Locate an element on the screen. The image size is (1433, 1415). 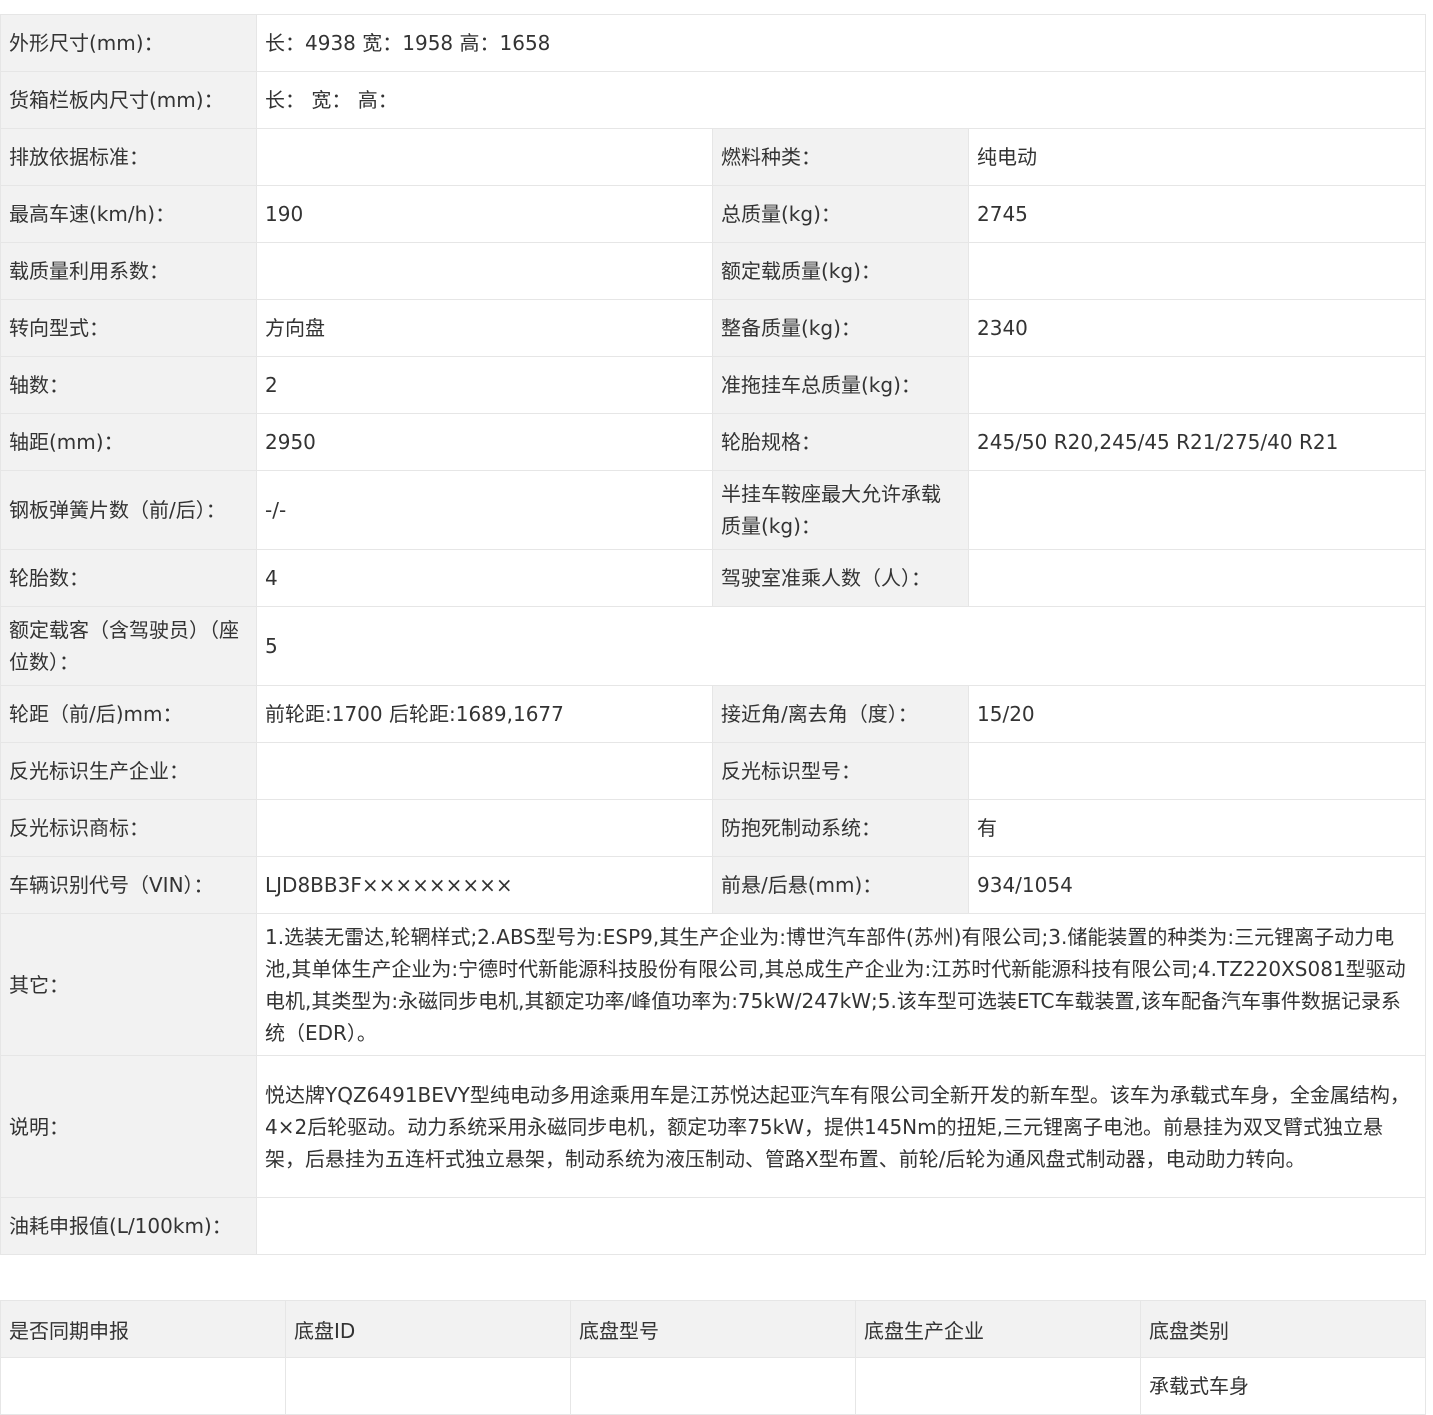
chassis-cell-concurrent is located at coordinates (143, 1386).